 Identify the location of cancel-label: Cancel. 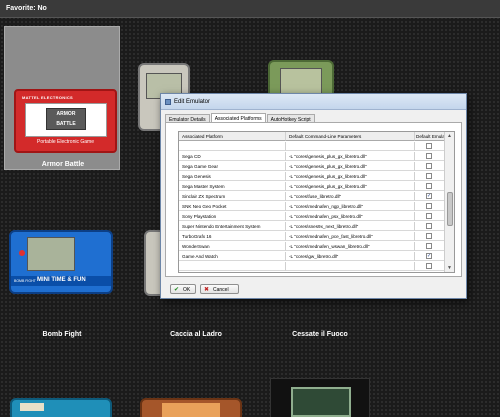
(221, 290).